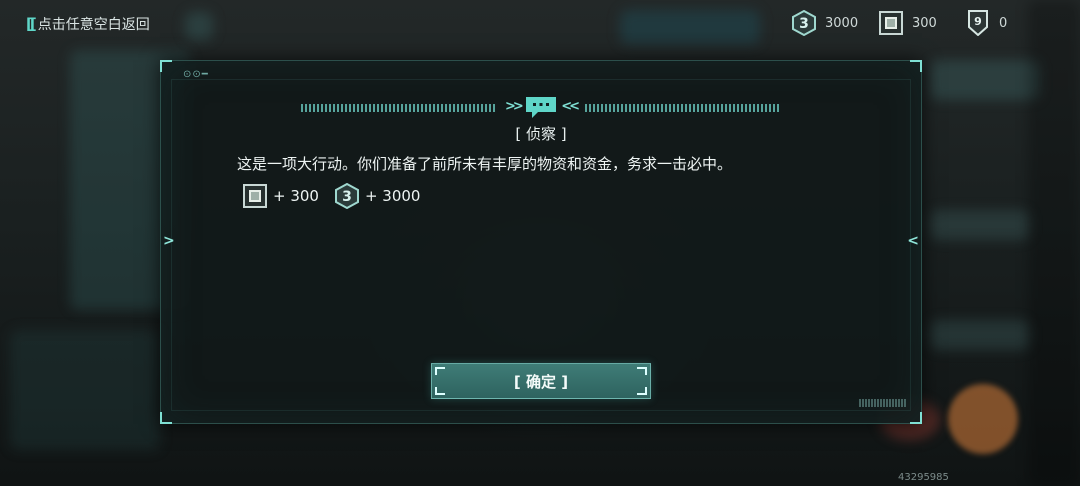  I want to click on reward-amount: + 3000, so click(392, 196).